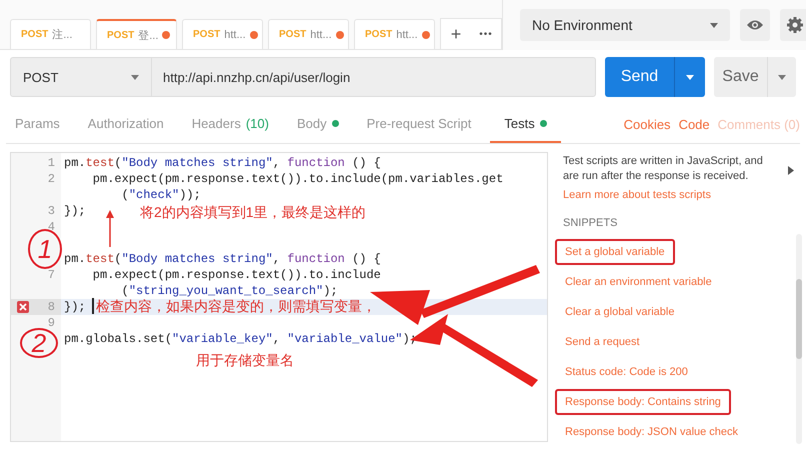  I want to click on section-tab: Headers (10), so click(230, 124).